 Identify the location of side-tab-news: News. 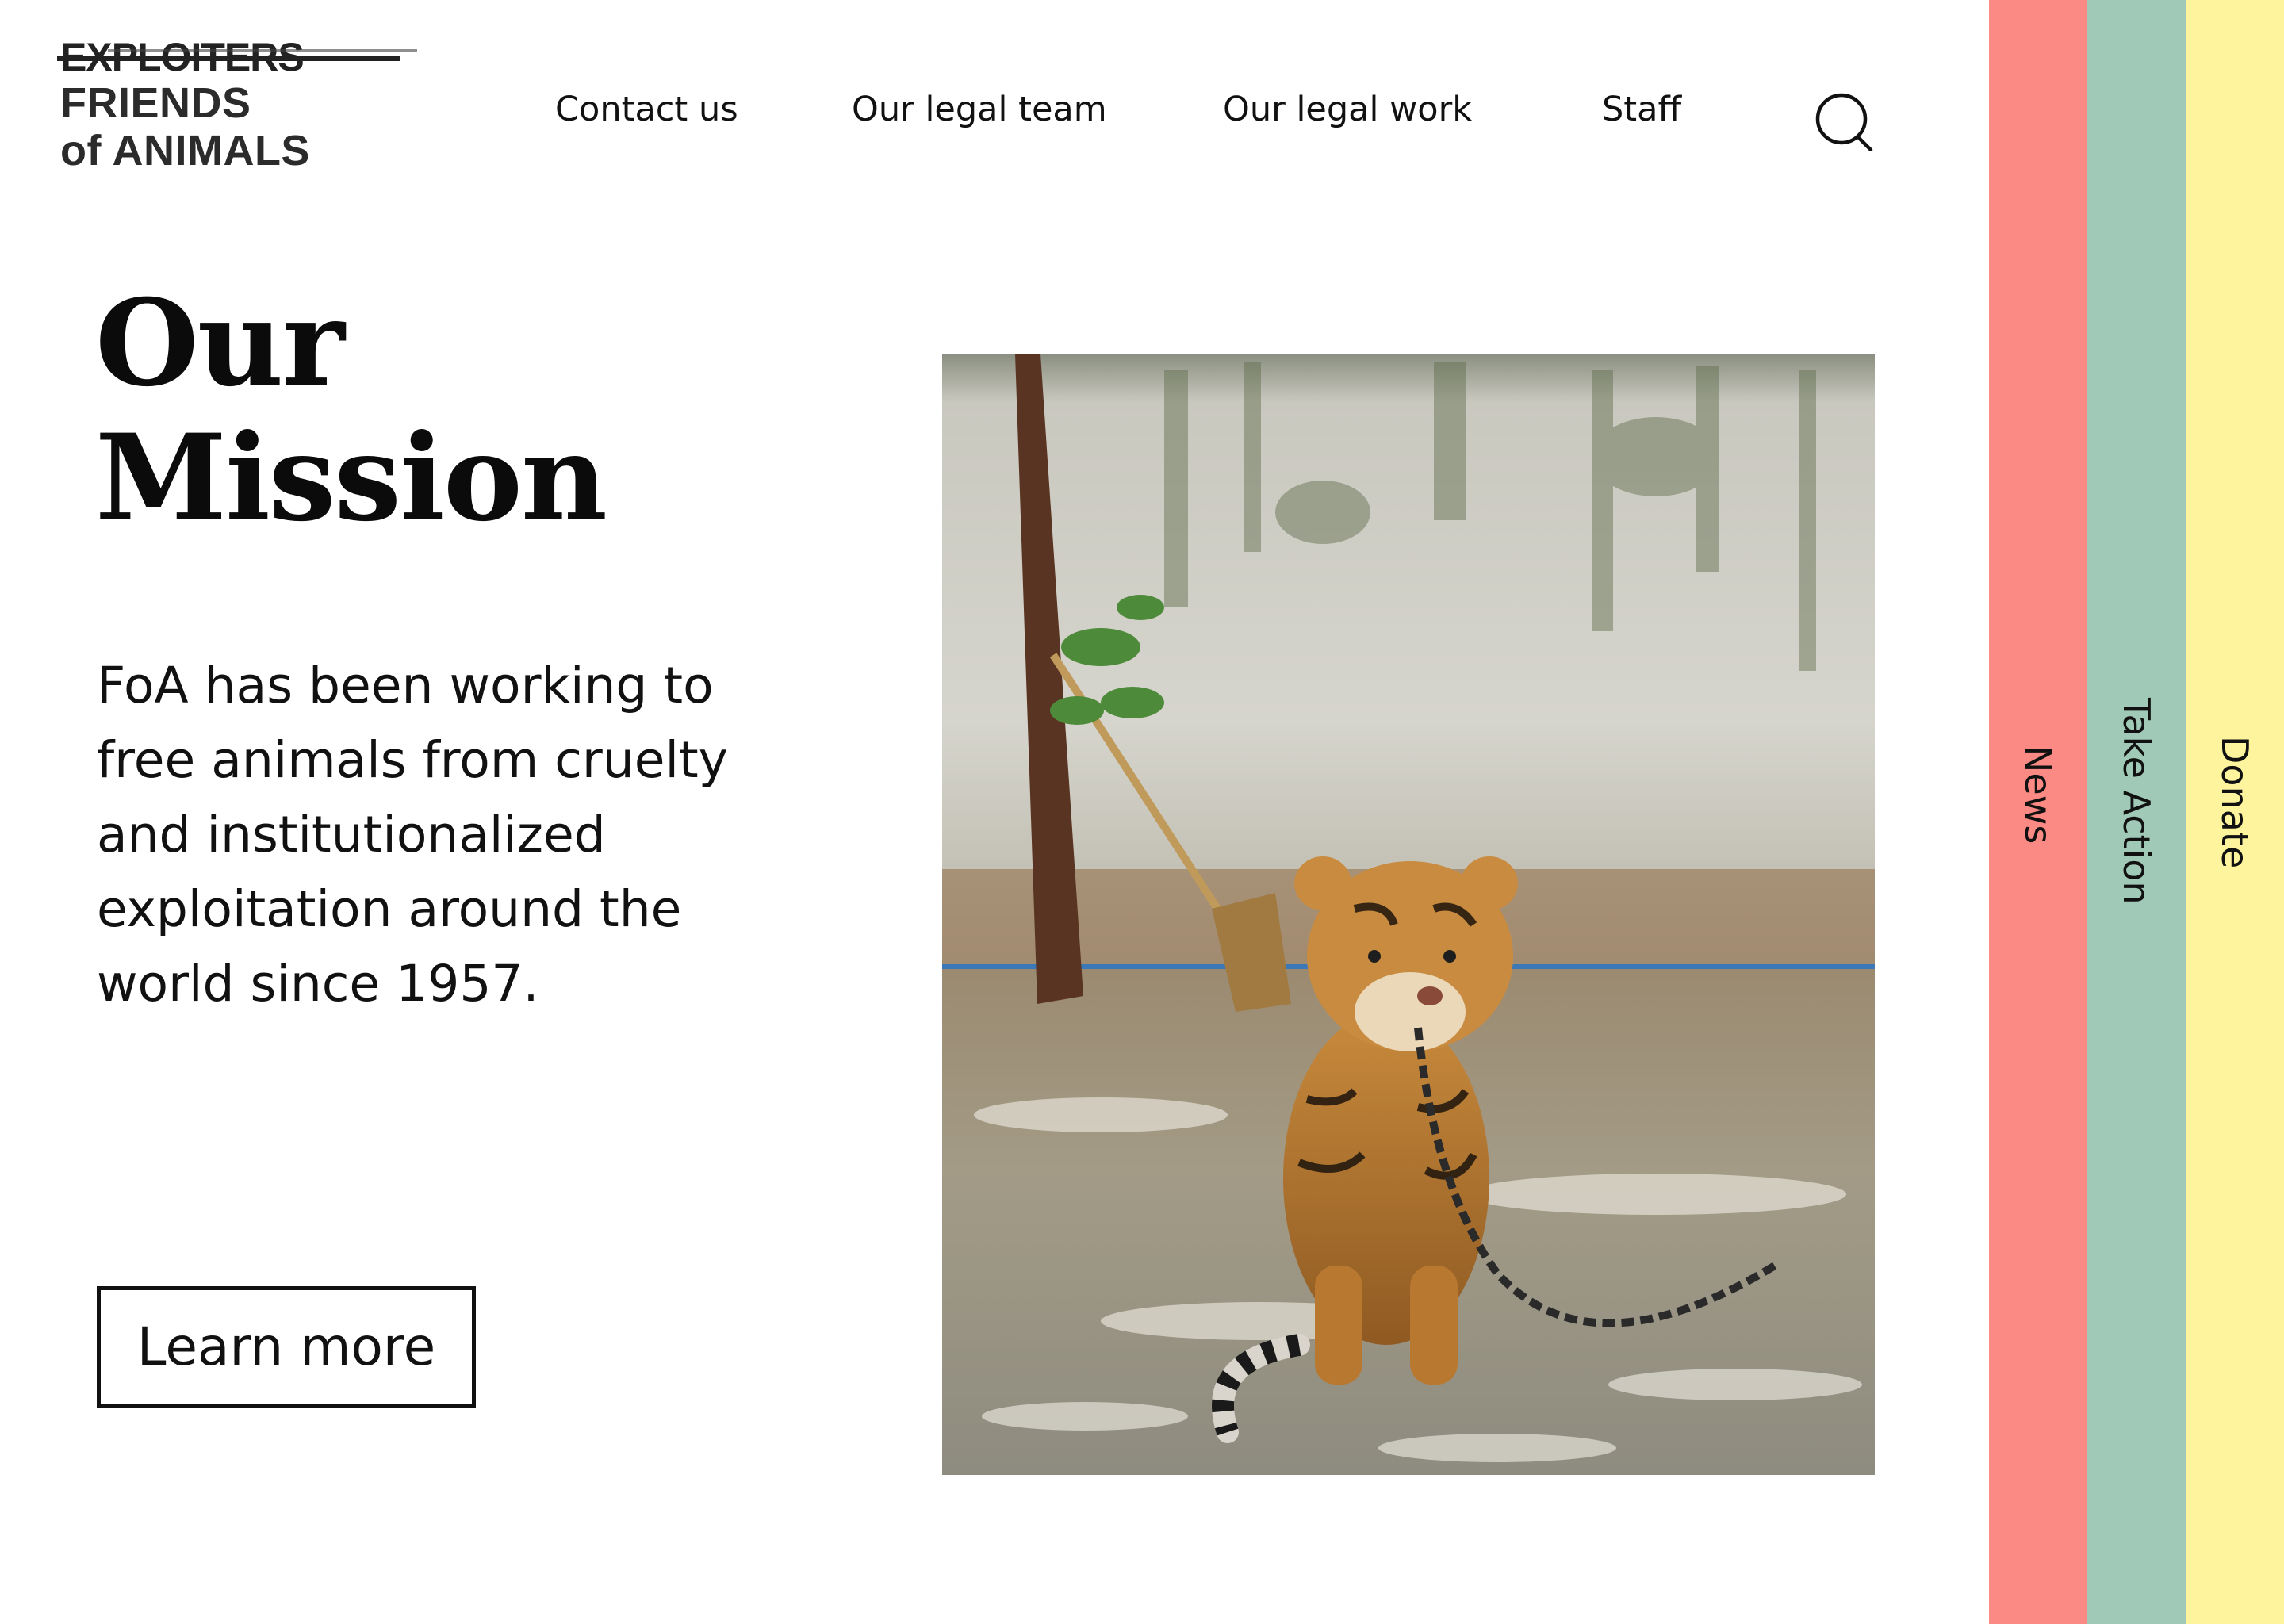
(2038, 812).